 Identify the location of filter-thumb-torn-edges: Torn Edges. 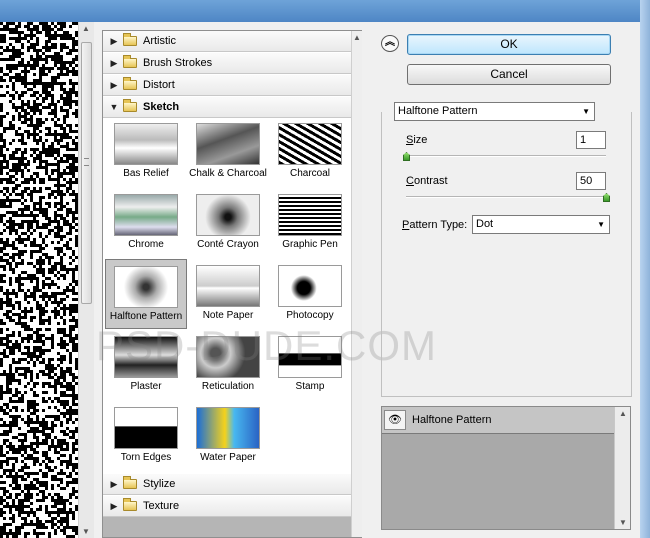
(146, 436).